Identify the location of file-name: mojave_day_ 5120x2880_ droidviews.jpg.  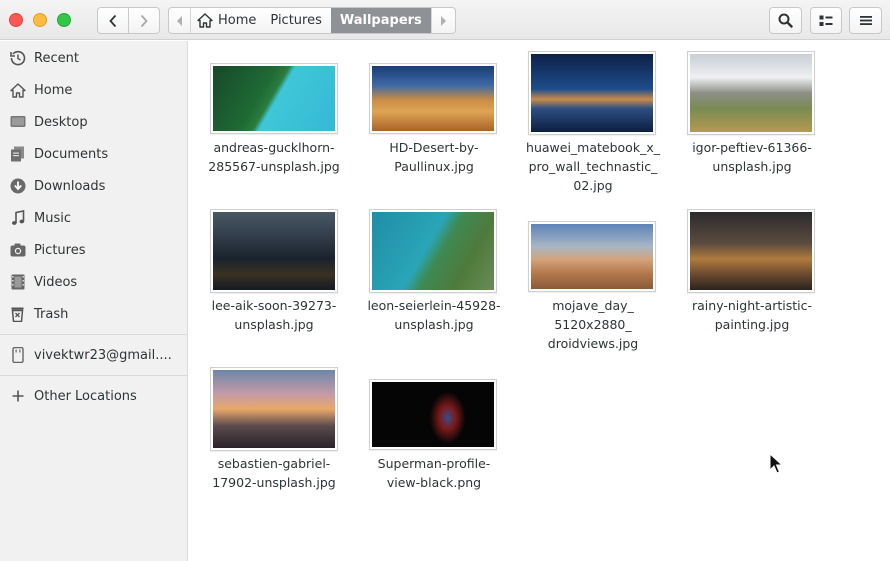
(593, 324).